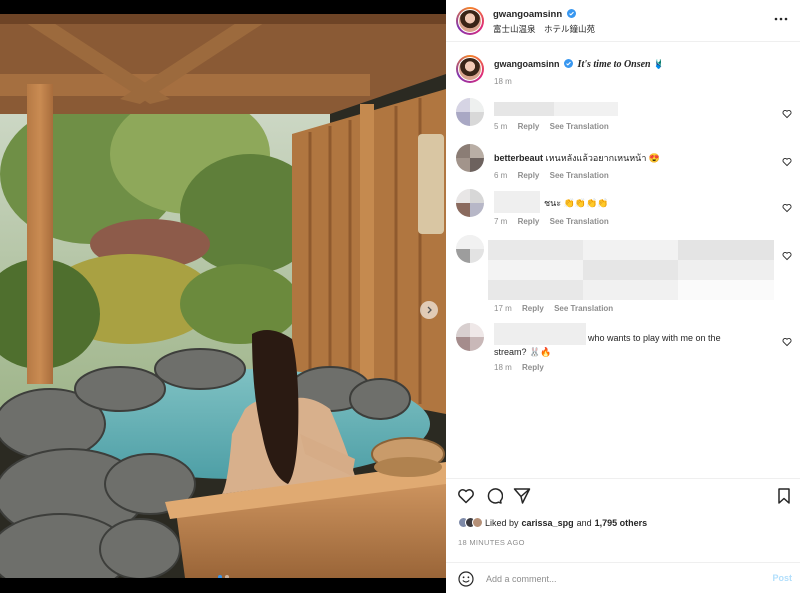 The image size is (800, 593). Describe the element at coordinates (491, 542) in the screenshot. I see `post-timestamp: 18 MINUTES AGO` at that location.